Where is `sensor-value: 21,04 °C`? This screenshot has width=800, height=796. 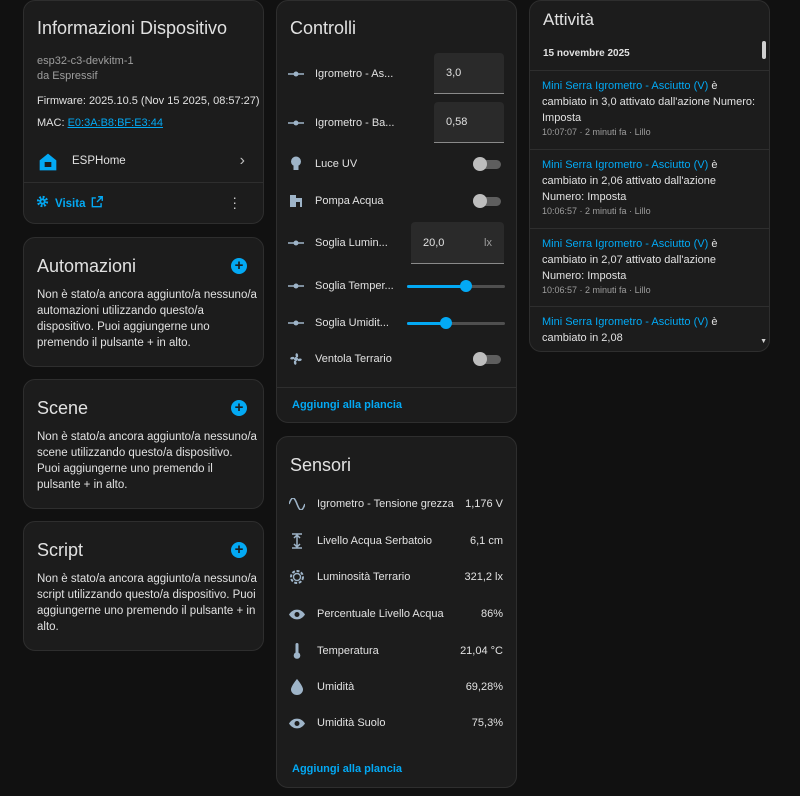 sensor-value: 21,04 °C is located at coordinates (481, 651).